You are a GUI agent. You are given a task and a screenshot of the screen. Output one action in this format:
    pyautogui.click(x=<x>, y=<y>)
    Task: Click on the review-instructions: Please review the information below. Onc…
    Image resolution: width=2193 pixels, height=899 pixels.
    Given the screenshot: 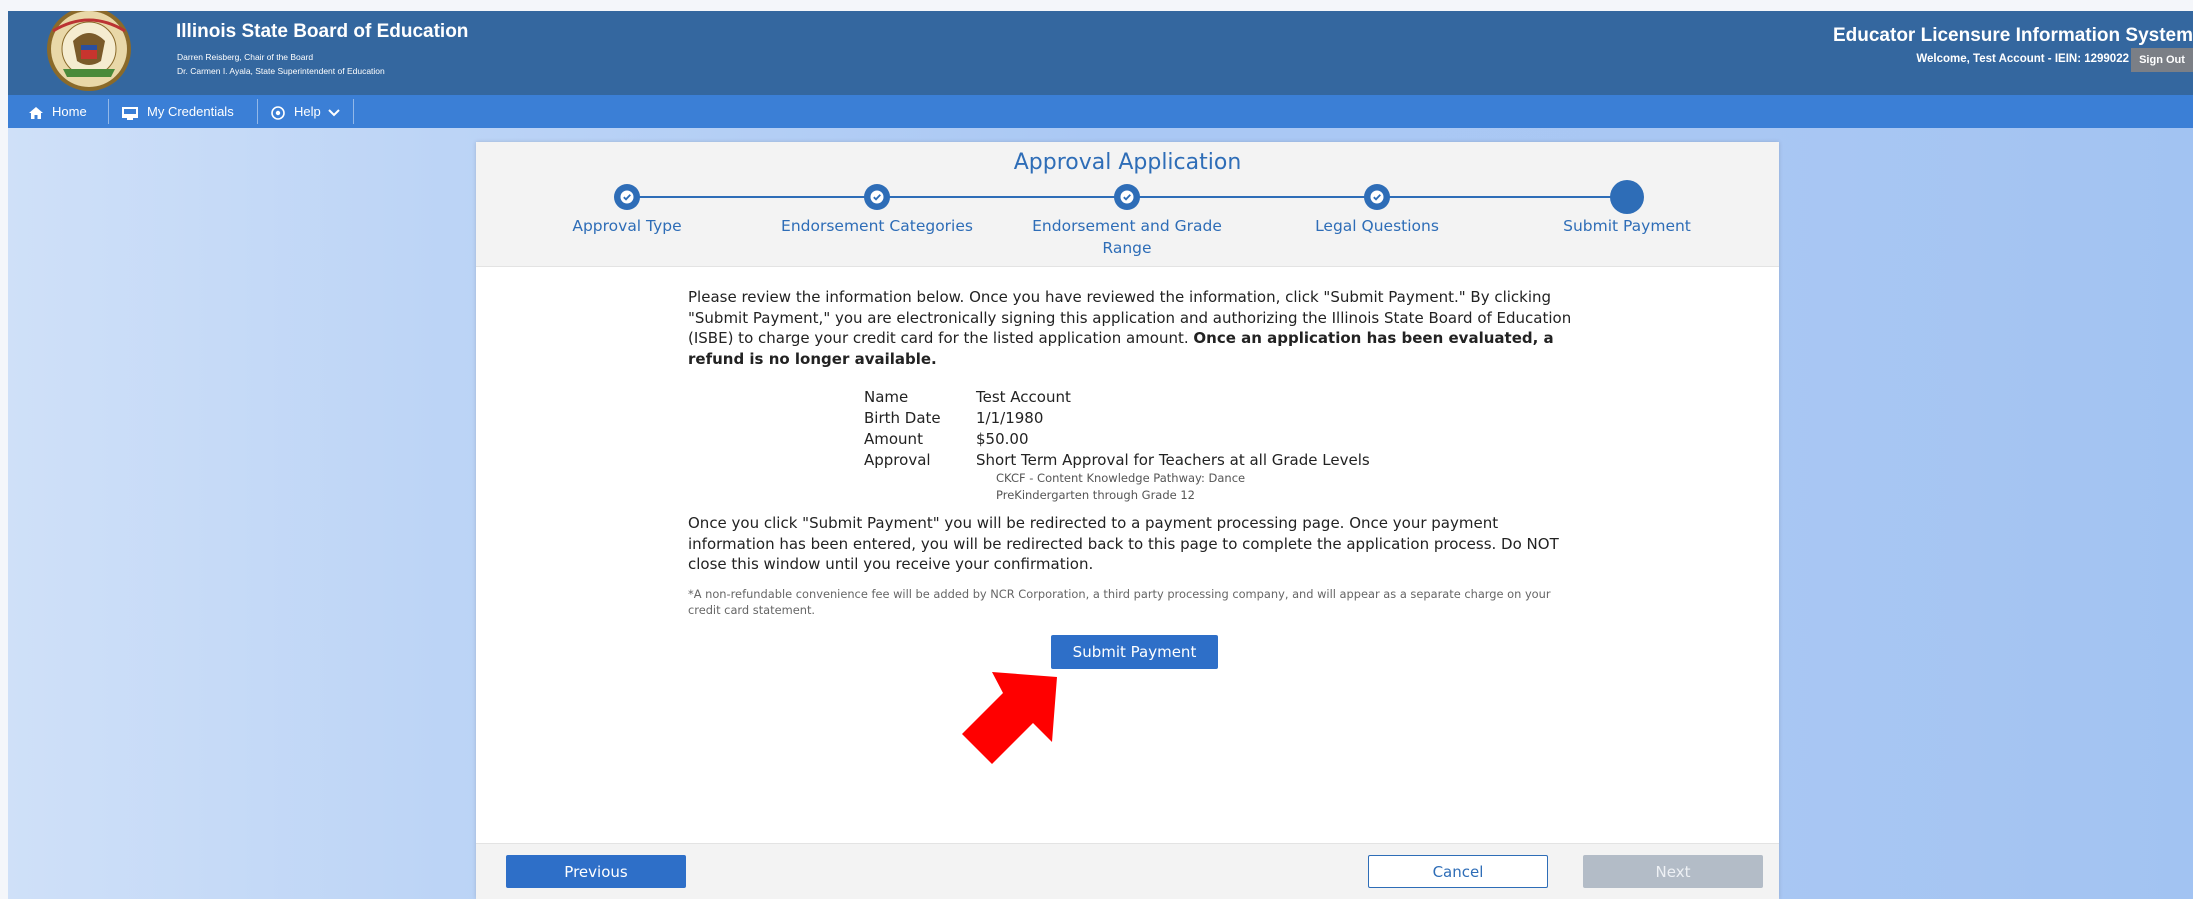 What is the action you would take?
    pyautogui.click(x=1135, y=328)
    